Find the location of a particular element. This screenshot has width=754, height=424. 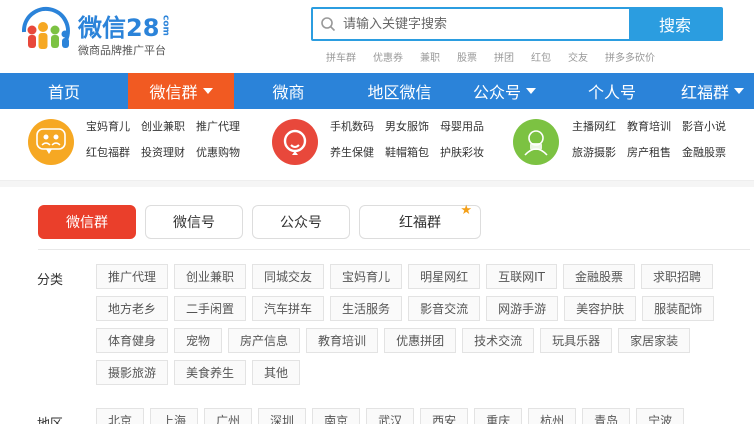

category-tag: 二手闲置 is located at coordinates (210, 308).